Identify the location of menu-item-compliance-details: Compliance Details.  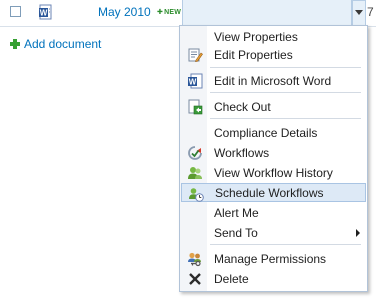
(273, 132).